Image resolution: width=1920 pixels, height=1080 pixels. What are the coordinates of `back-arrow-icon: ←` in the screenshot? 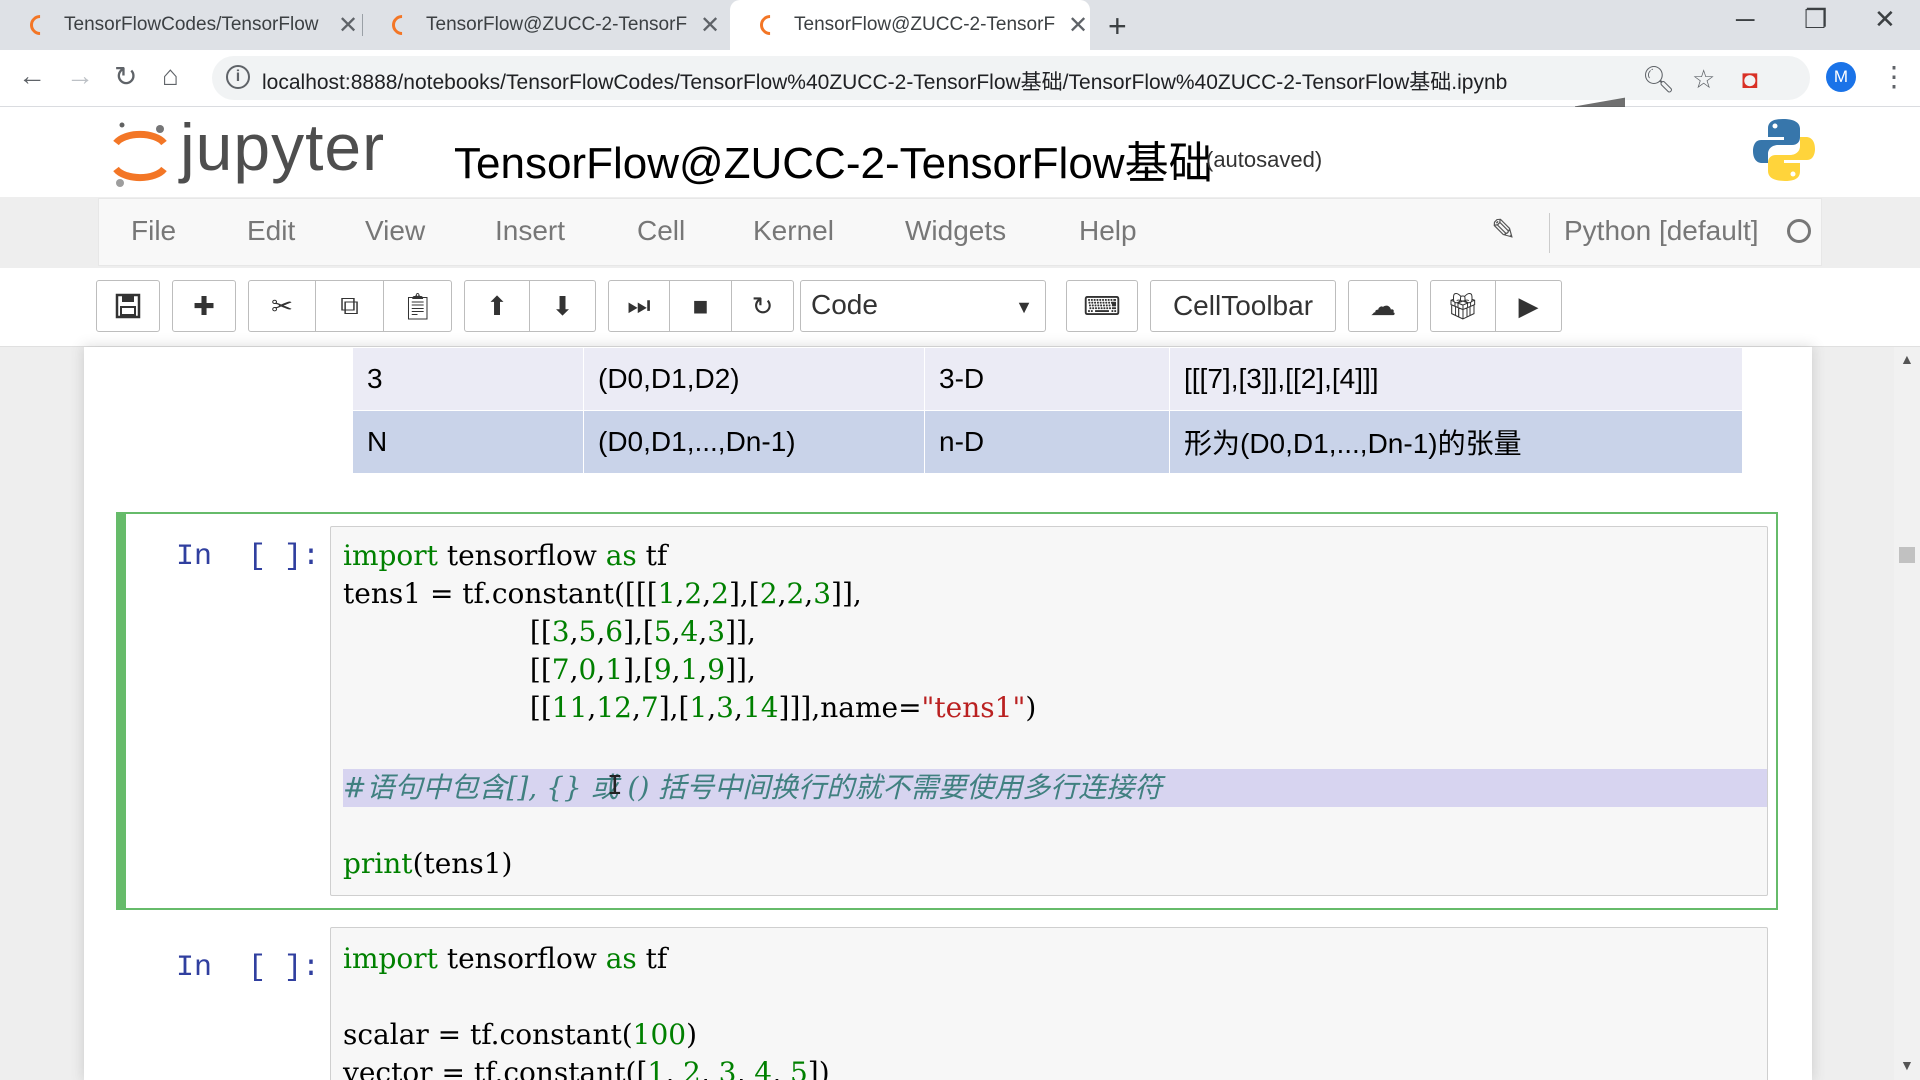 It's located at (32, 76).